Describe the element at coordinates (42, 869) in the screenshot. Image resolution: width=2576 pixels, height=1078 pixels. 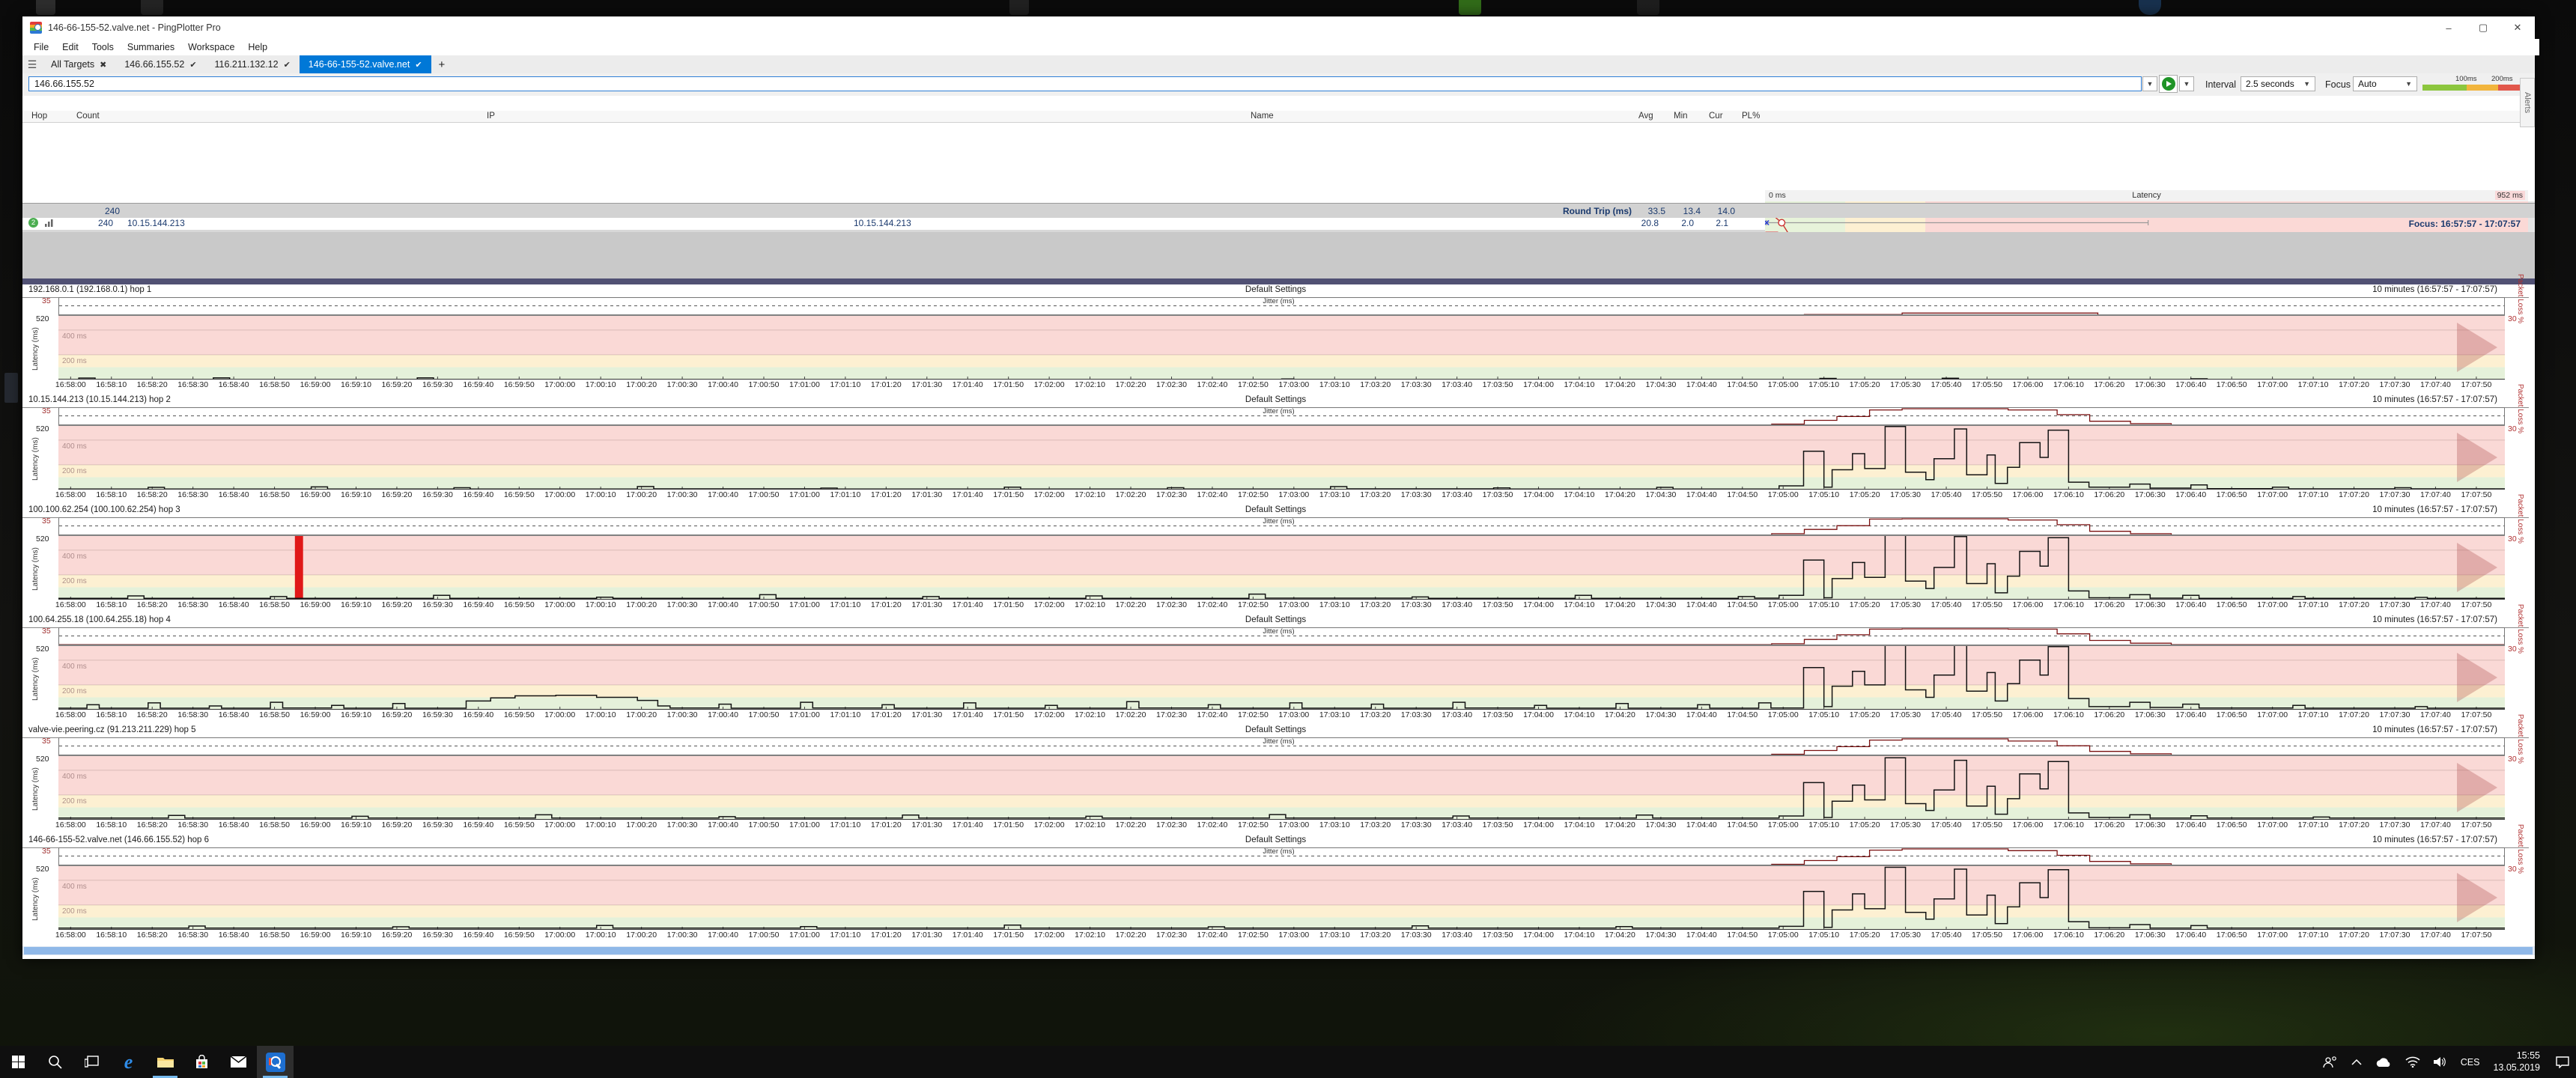
I see `latency-max-label: 520` at that location.